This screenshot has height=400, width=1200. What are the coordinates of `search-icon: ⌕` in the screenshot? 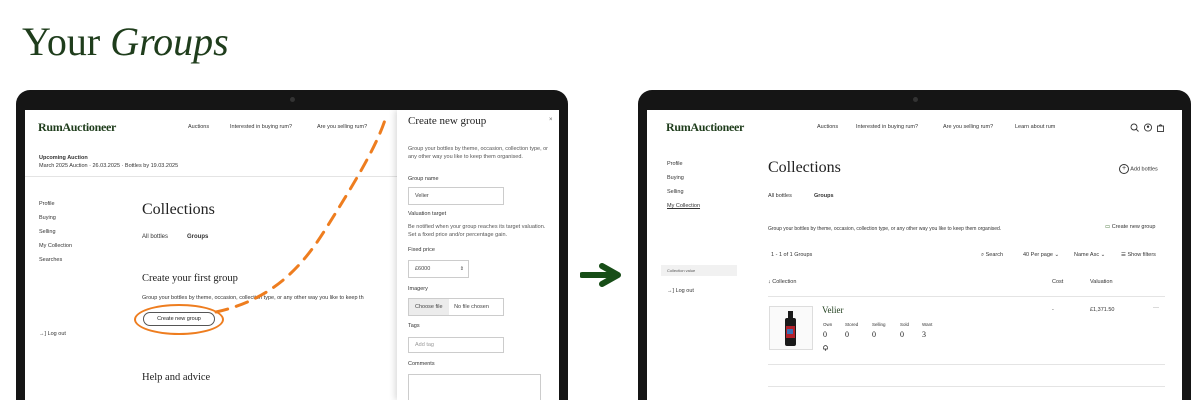 It's located at (983, 255).